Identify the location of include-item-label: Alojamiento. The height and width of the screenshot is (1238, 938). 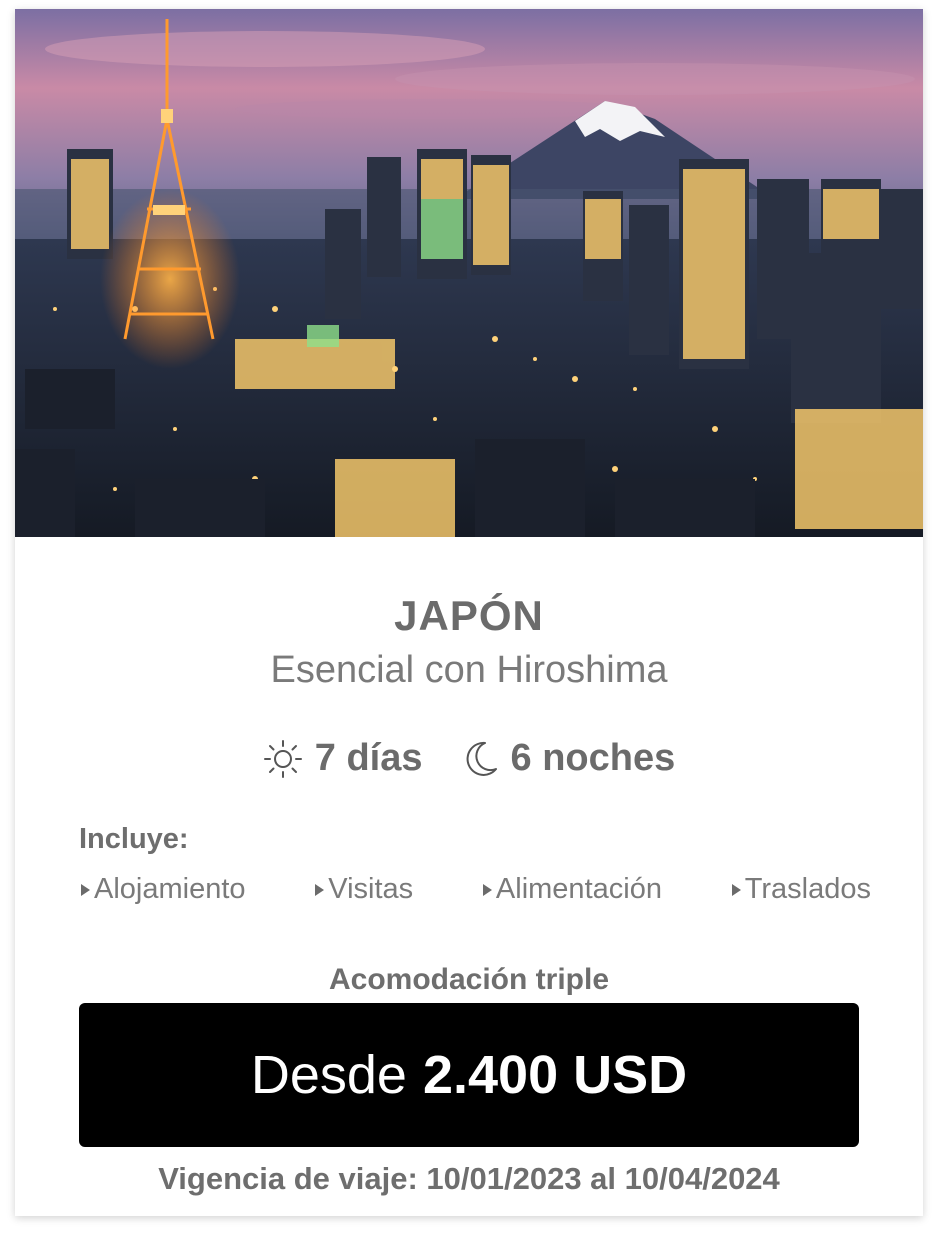
(170, 889).